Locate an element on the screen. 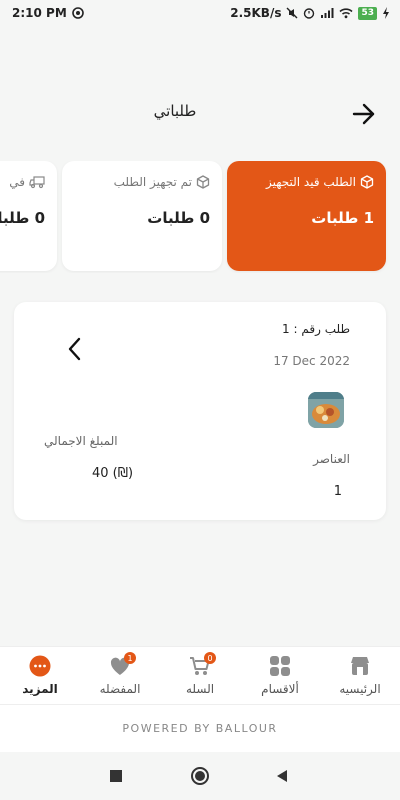  triangle-back-icon is located at coordinates (282, 776).